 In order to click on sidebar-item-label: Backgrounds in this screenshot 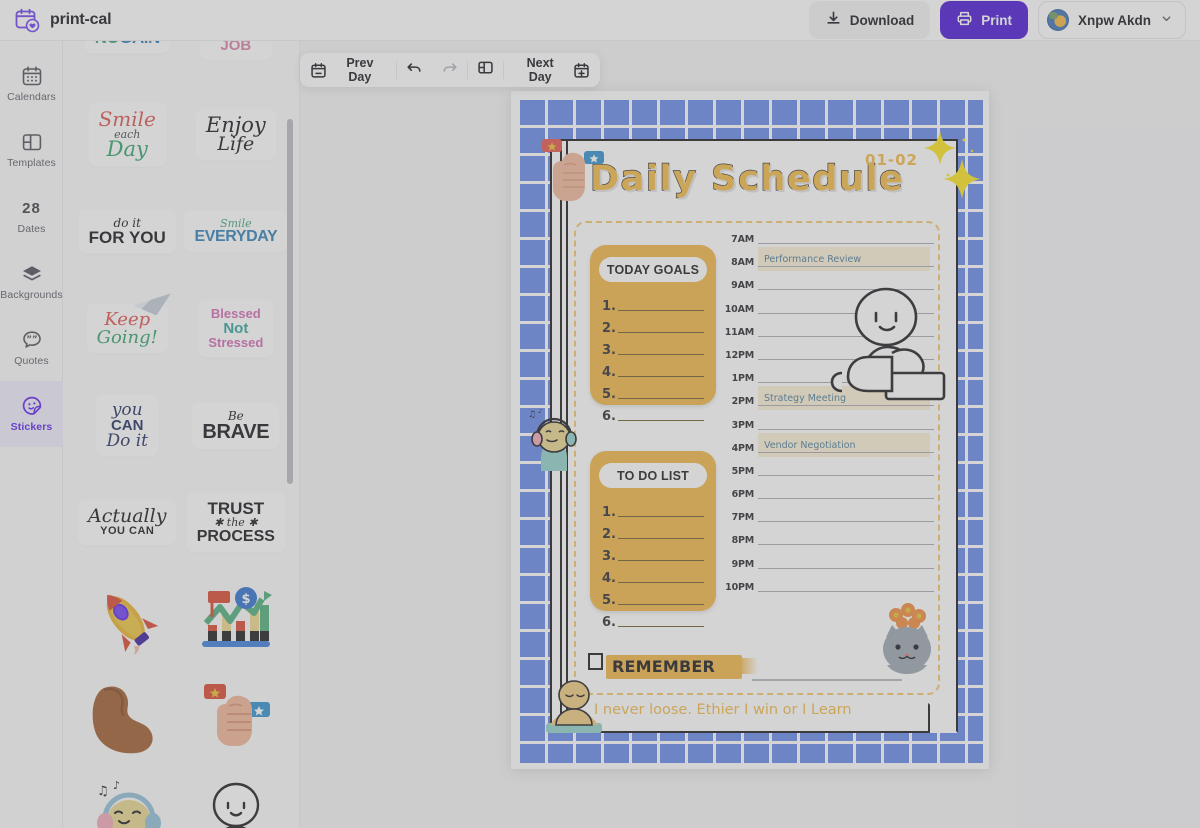, I will do `click(31, 295)`.